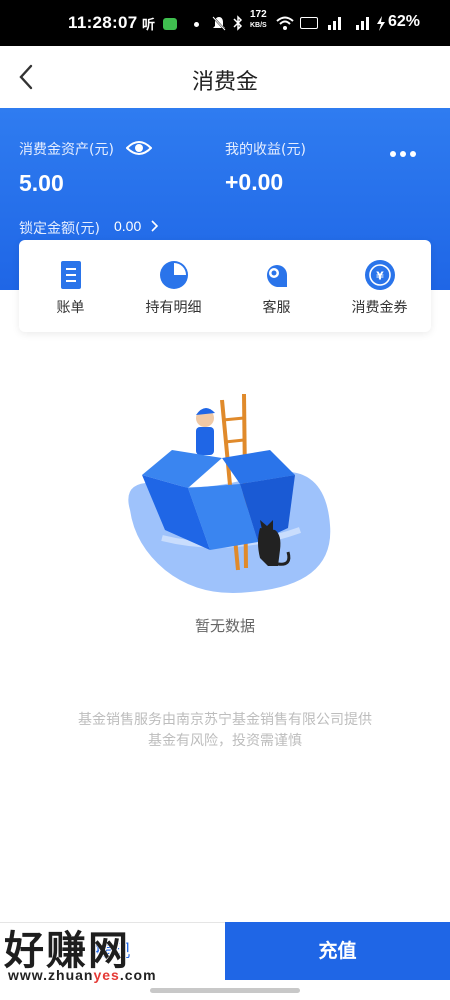 This screenshot has height=1000, width=450. I want to click on disclaimer: 基金销售服务由南京苏宁基金销售有限公司提供 基金有风险，投资需谨慎, so click(225, 731).